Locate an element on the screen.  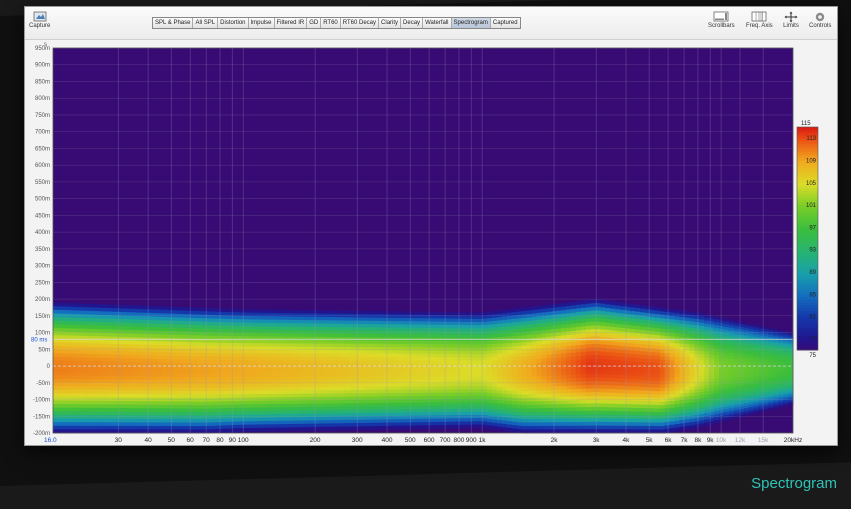
tab-gd: GD is located at coordinates (314, 23).